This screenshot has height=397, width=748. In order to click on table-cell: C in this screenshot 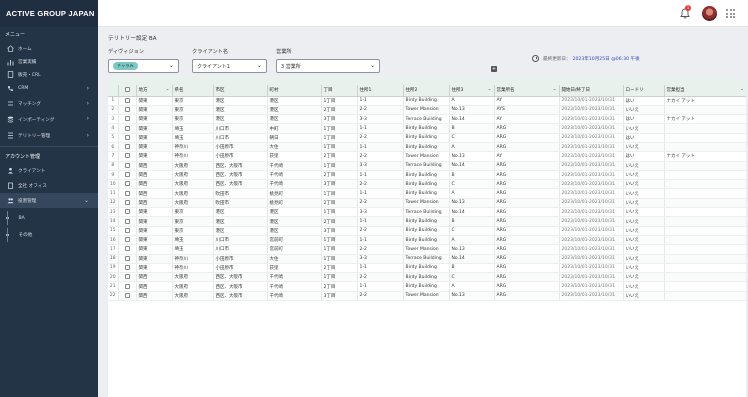, I will do `click(471, 231)`.